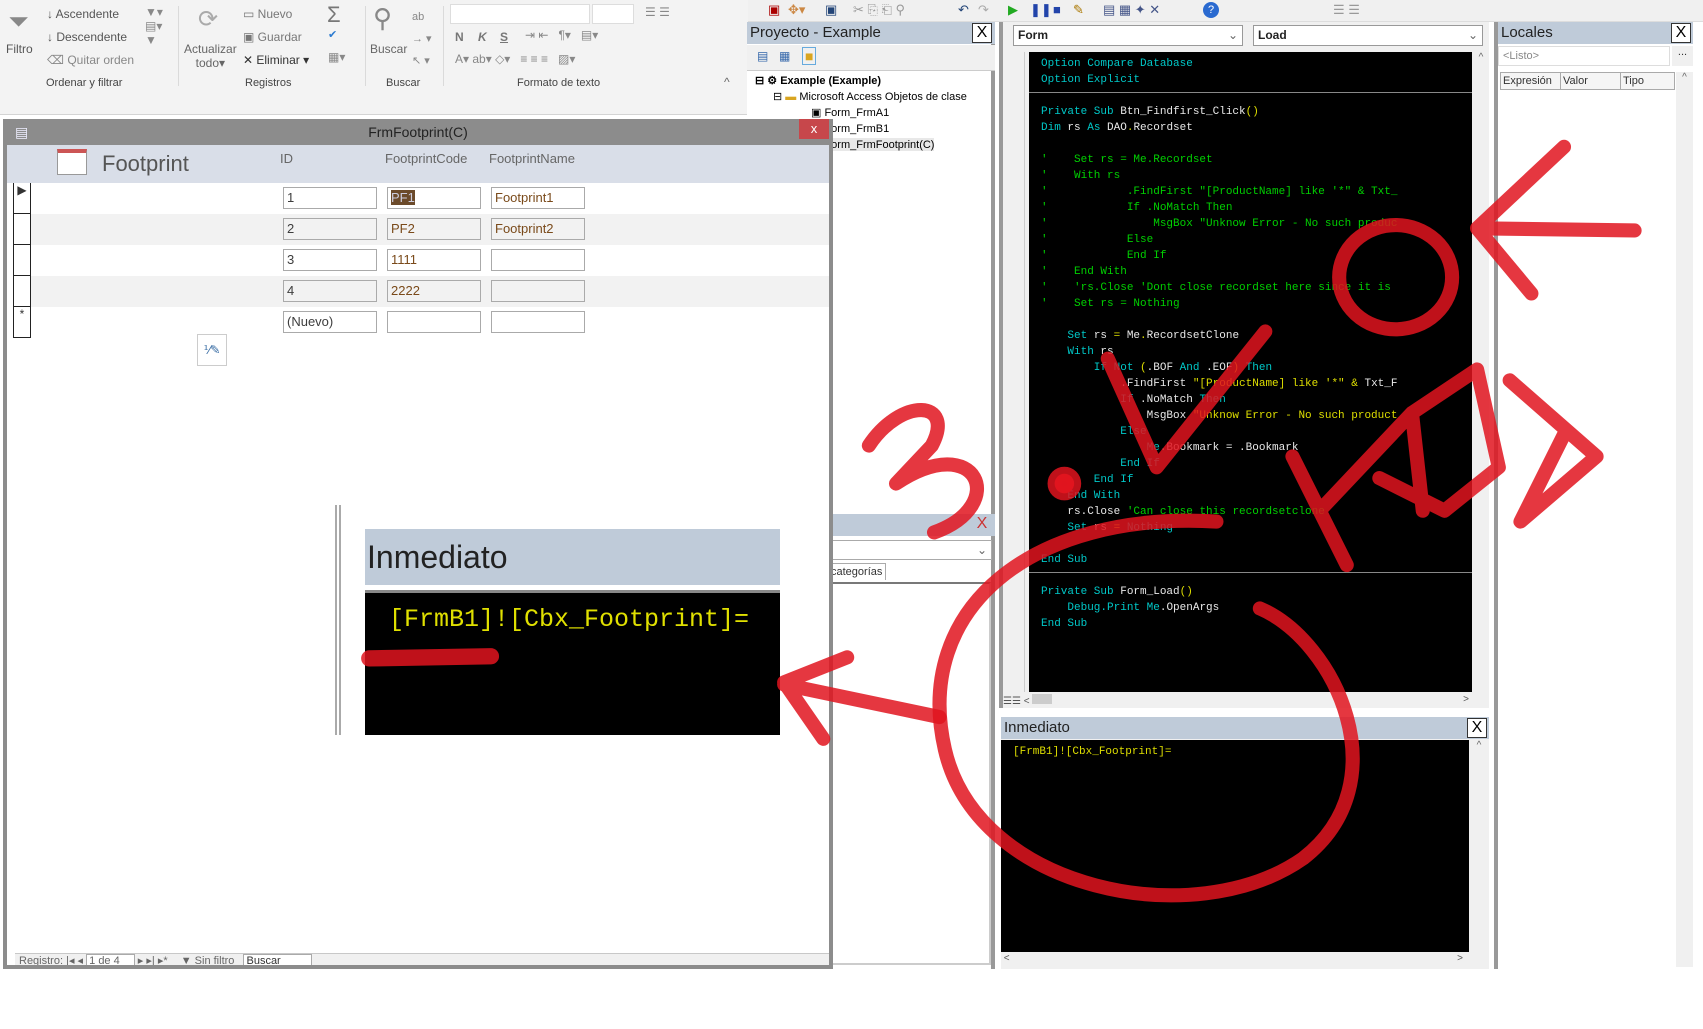  What do you see at coordinates (818, 80) in the screenshot?
I see `tree-item-project: ⊟ ⚙ Example (Example)` at bounding box center [818, 80].